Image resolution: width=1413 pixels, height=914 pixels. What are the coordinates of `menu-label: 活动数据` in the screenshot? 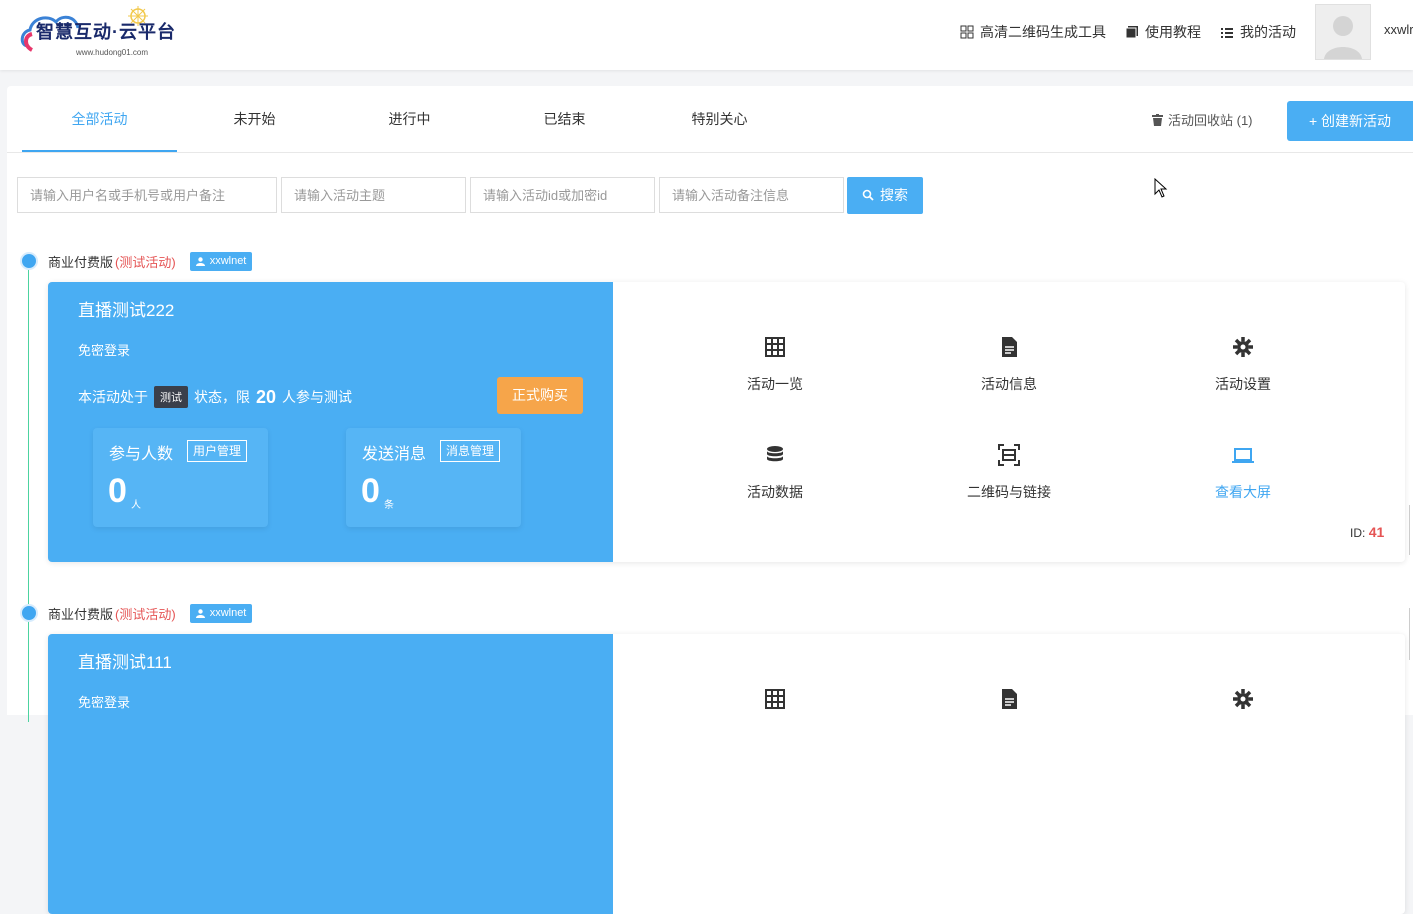 It's located at (775, 492).